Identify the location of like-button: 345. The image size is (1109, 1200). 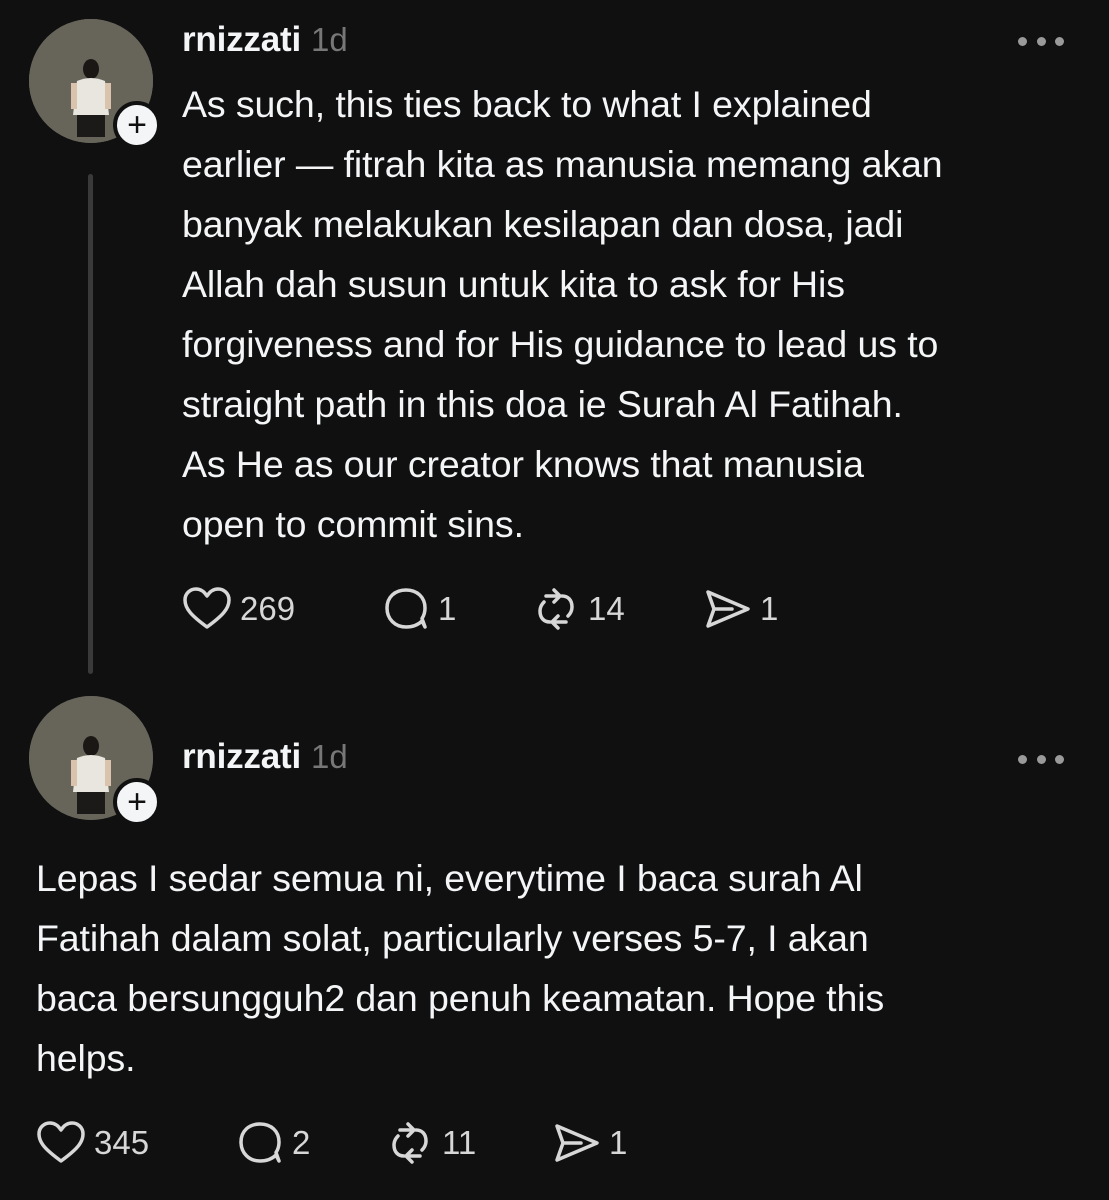
(92, 1143).